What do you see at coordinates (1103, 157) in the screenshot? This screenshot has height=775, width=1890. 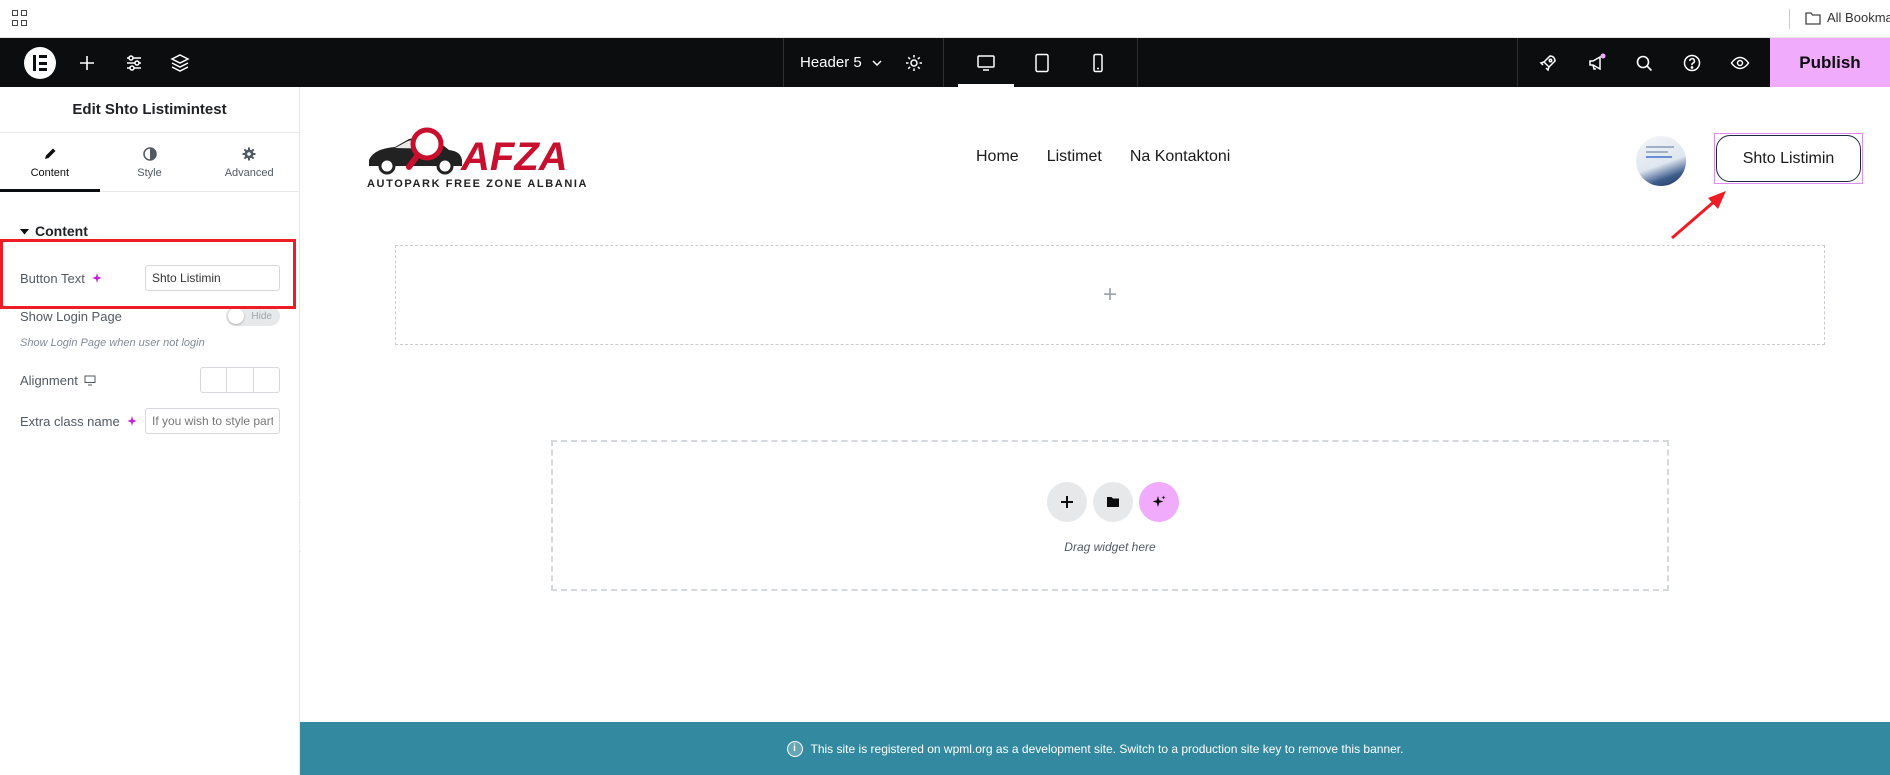 I see `site-nav: Home Listimet Na Kontaktoni` at bounding box center [1103, 157].